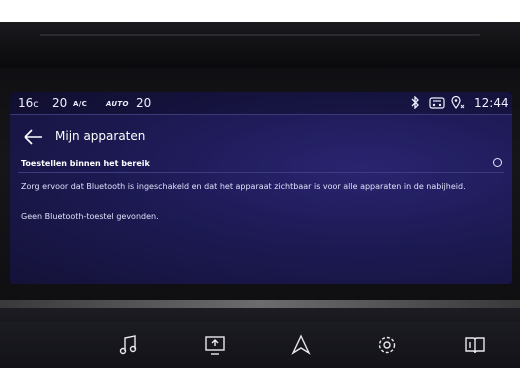 The height and width of the screenshot is (390, 520). Describe the element at coordinates (260, 45) in the screenshot. I see `air-vent` at that location.